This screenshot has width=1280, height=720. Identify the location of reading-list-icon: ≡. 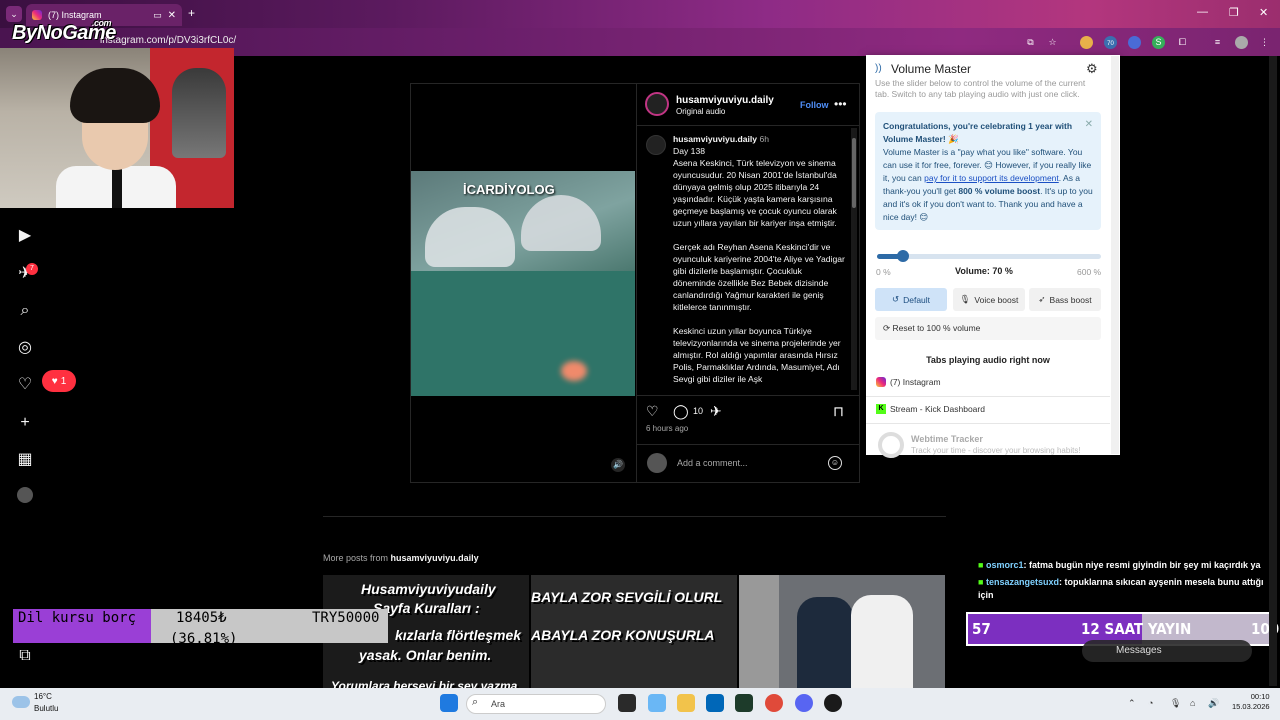
(1217, 42).